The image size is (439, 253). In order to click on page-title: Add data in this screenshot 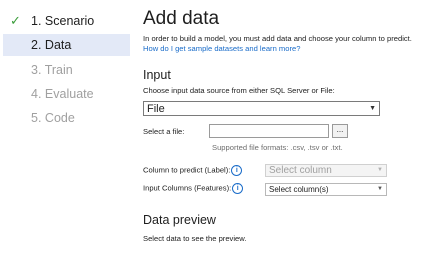, I will do `click(181, 18)`.